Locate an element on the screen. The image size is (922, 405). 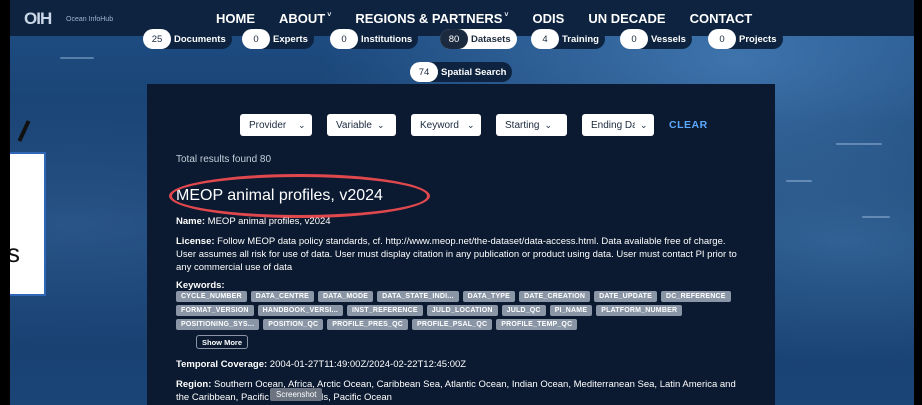
nav-un-decade: UN DECADE is located at coordinates (626, 18).